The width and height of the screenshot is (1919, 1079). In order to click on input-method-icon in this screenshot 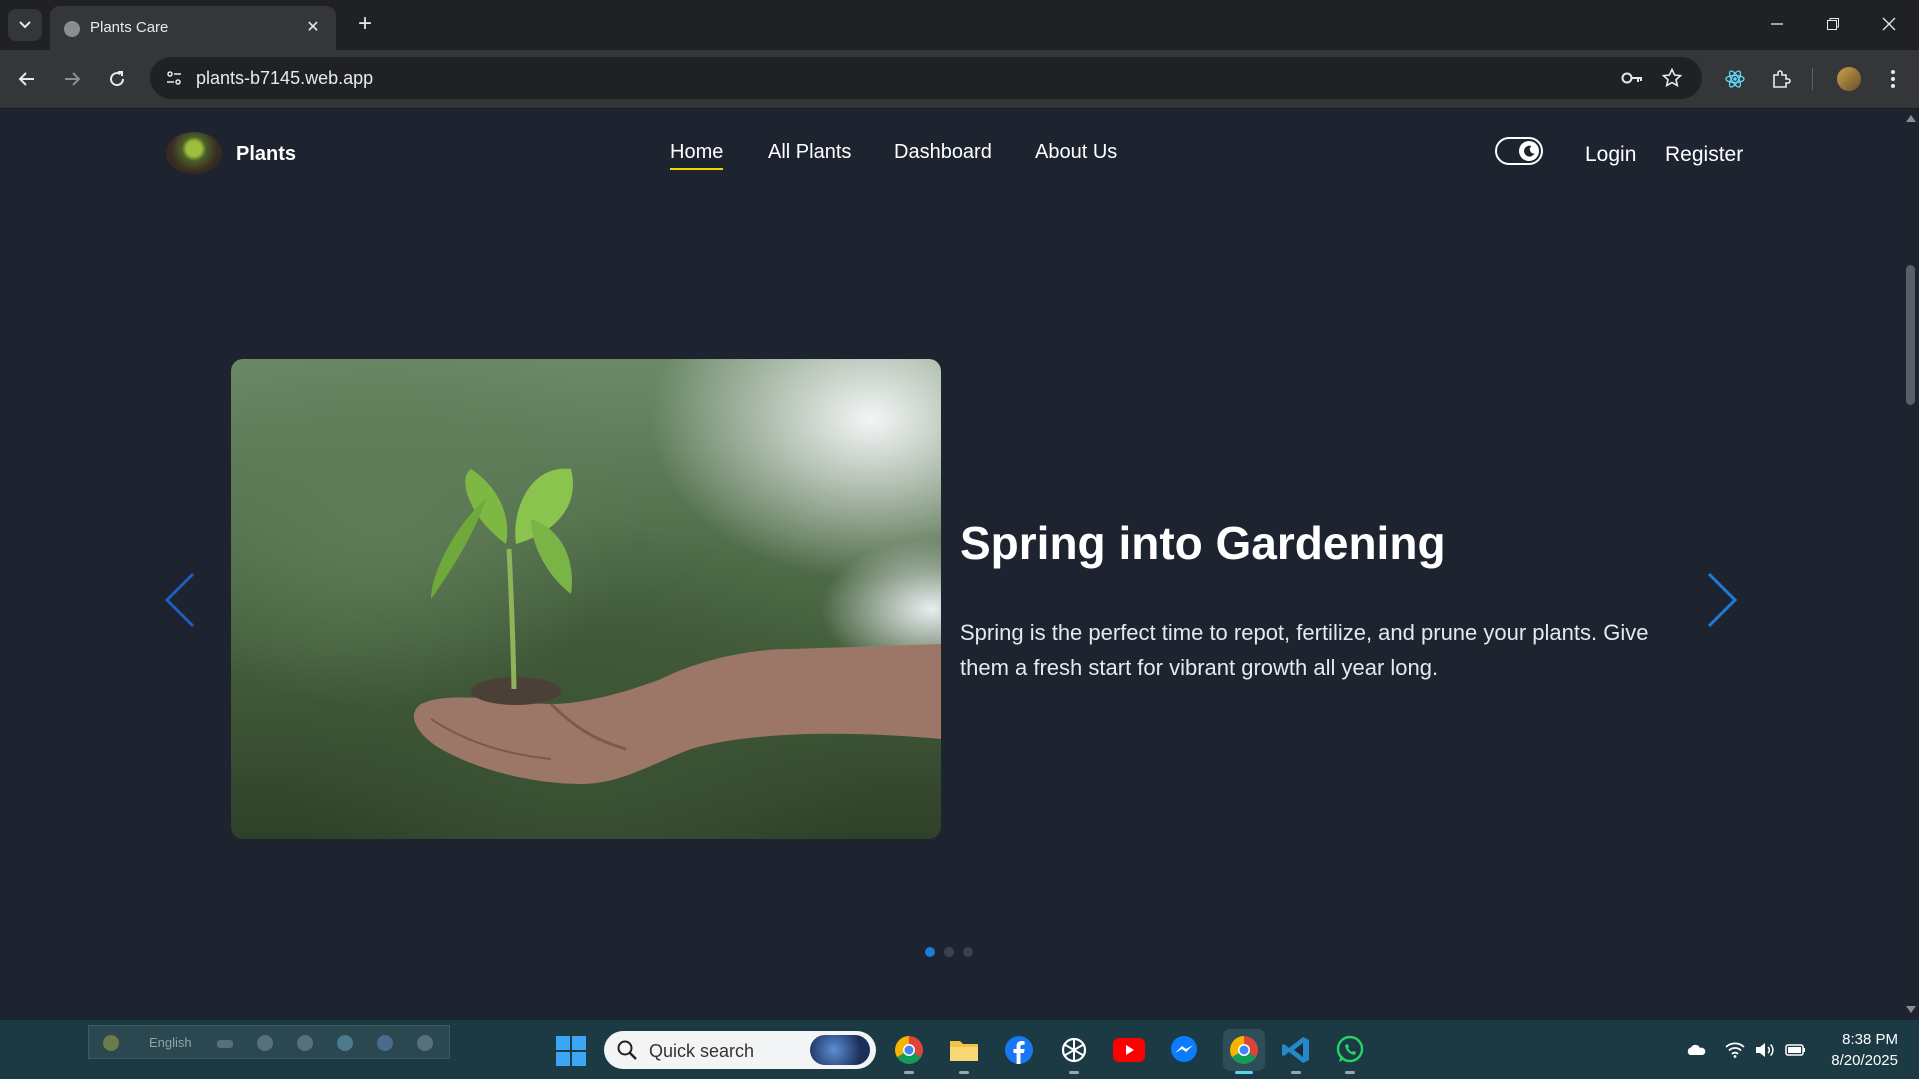, I will do `click(111, 1043)`.